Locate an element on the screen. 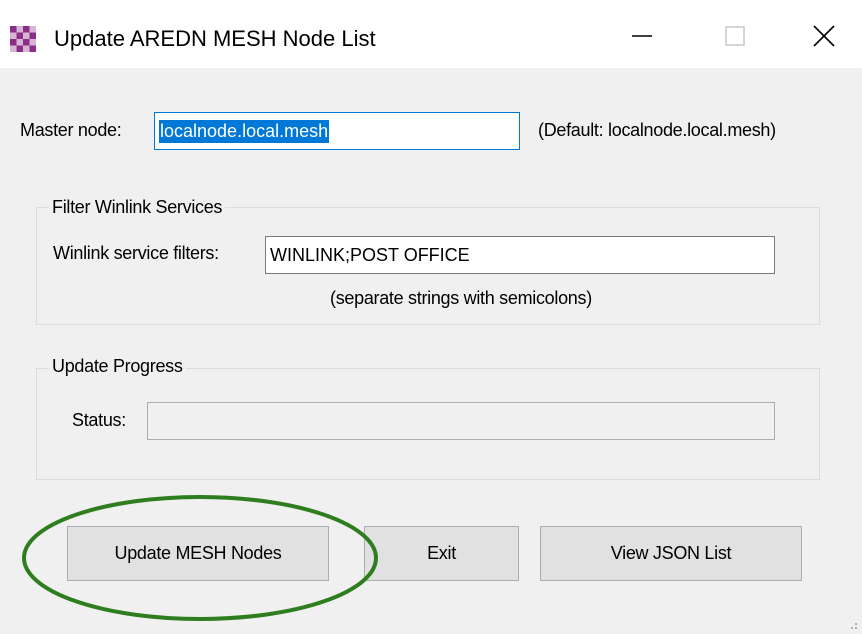 This screenshot has width=862, height=634. winlink-filters-input: WINLINK;POST OFFICE is located at coordinates (520, 255).